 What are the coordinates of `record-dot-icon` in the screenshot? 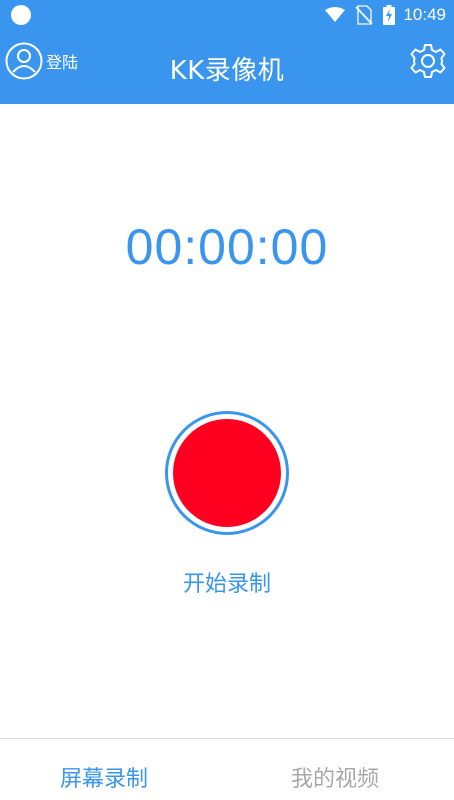 It's located at (227, 473).